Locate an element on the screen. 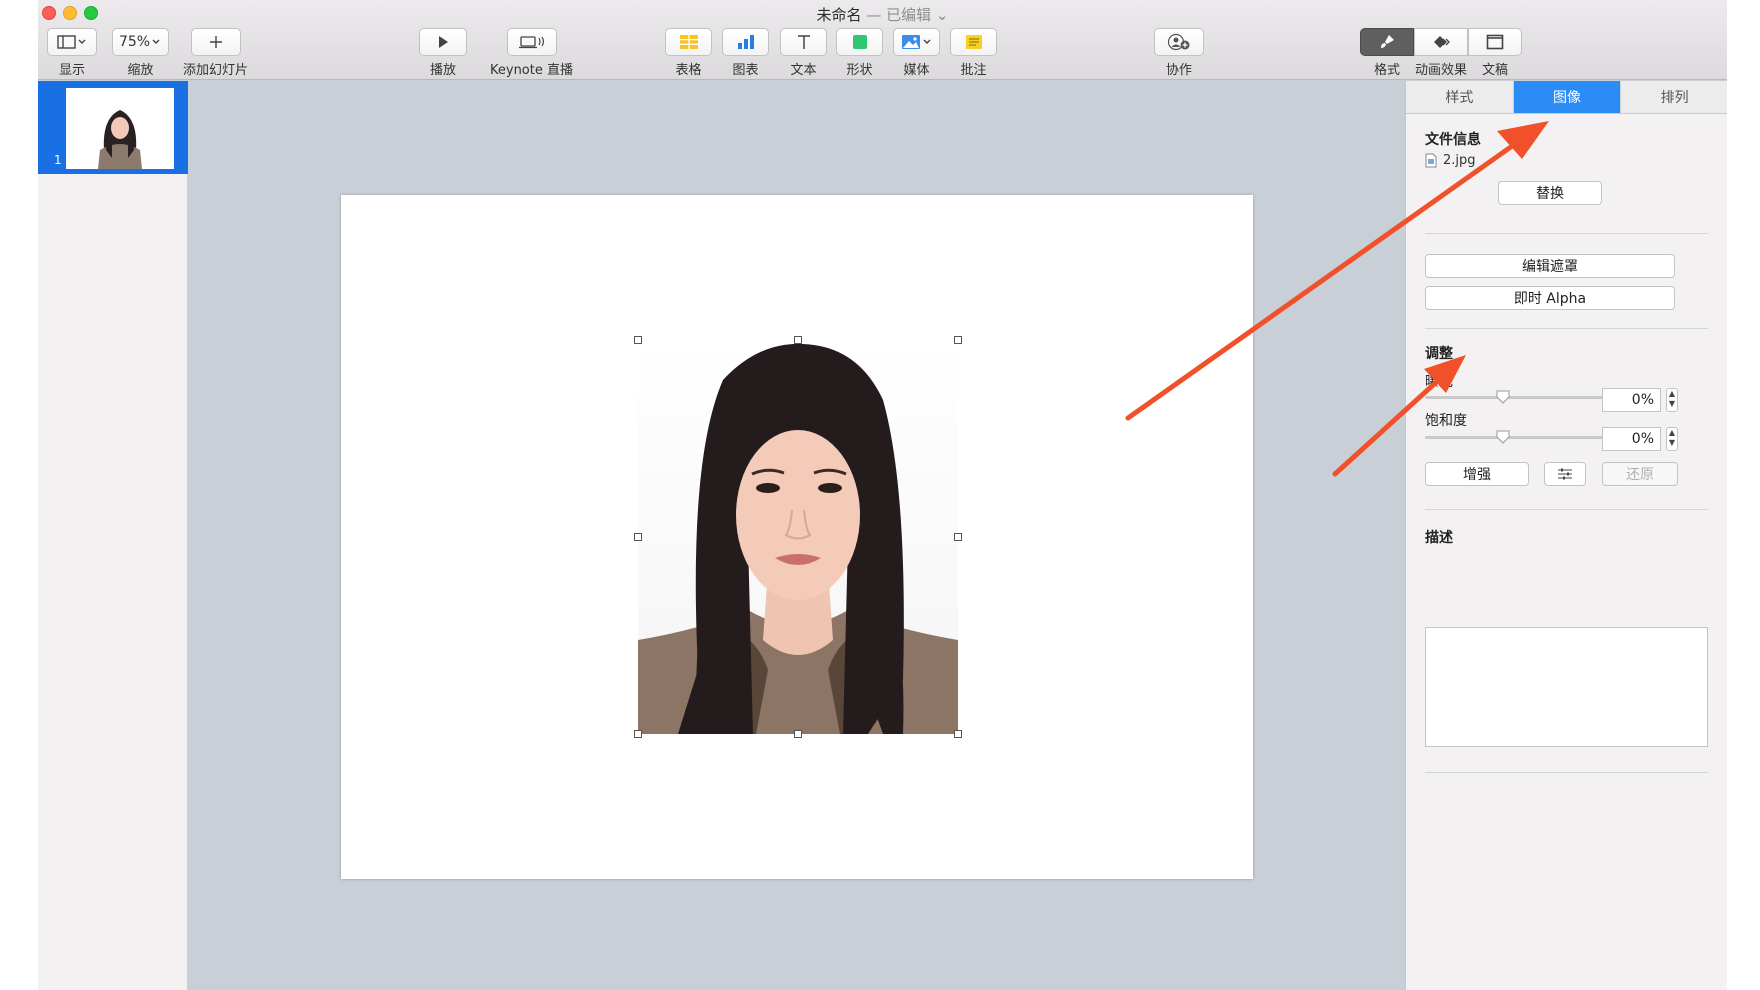  broadcast-icon is located at coordinates (531, 42).